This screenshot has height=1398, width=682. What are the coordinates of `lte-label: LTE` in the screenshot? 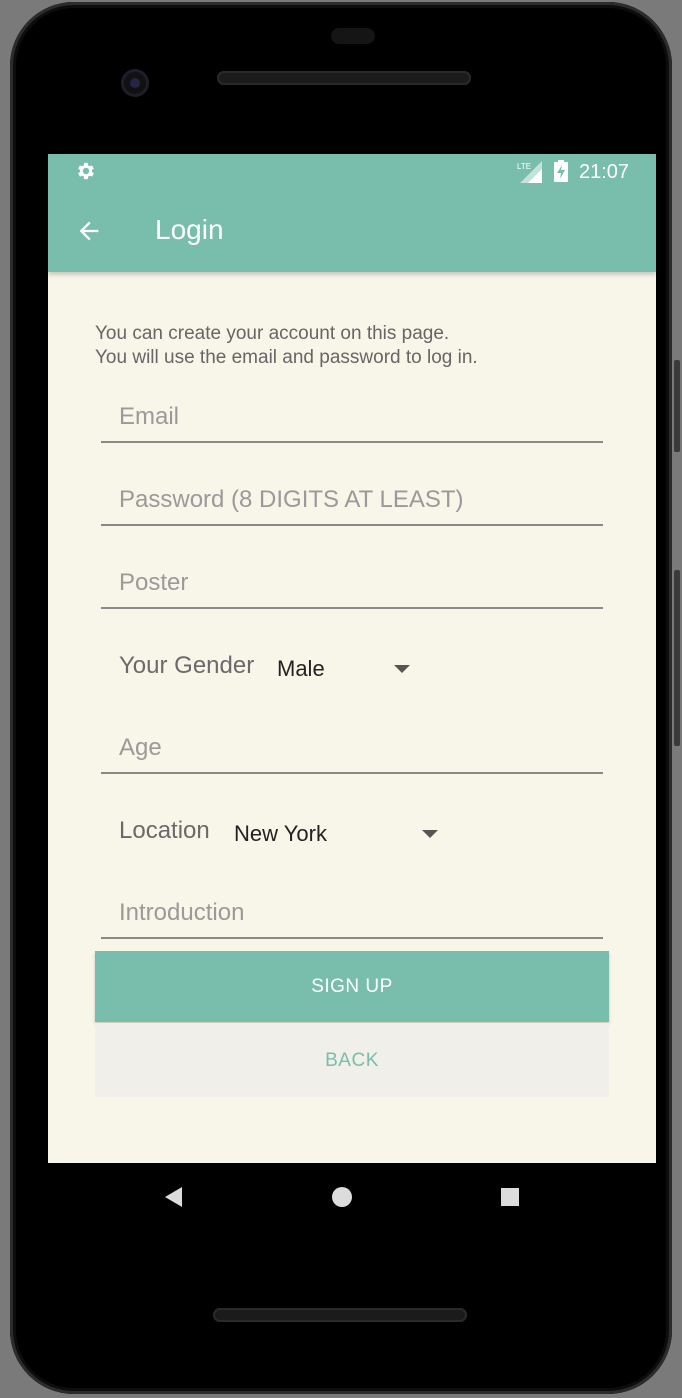 It's located at (524, 166).